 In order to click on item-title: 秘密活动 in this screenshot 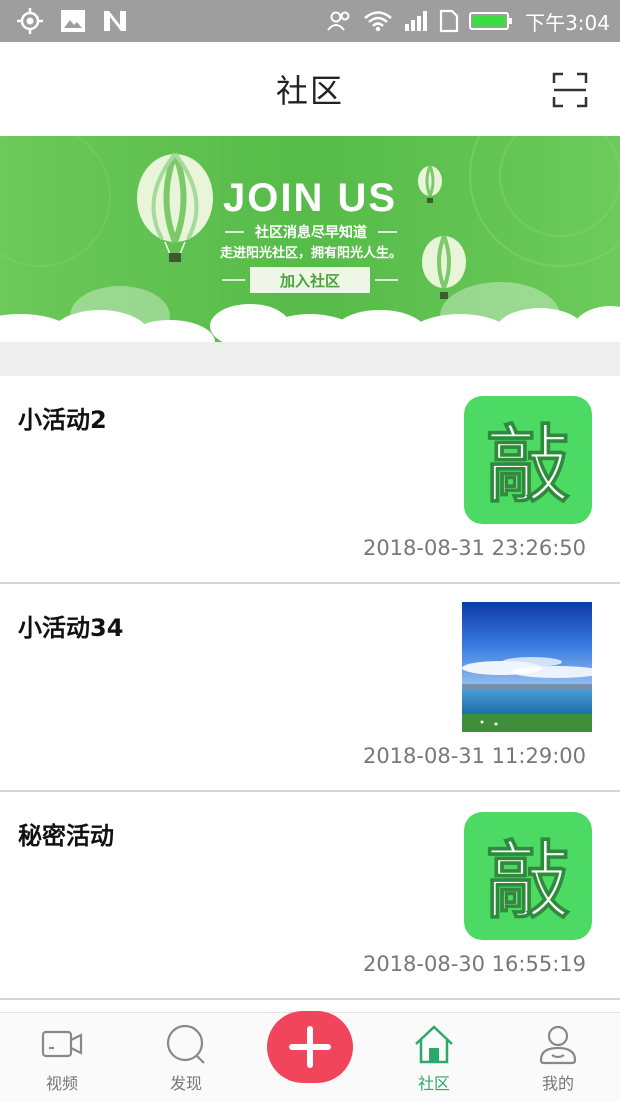, I will do `click(66, 836)`.